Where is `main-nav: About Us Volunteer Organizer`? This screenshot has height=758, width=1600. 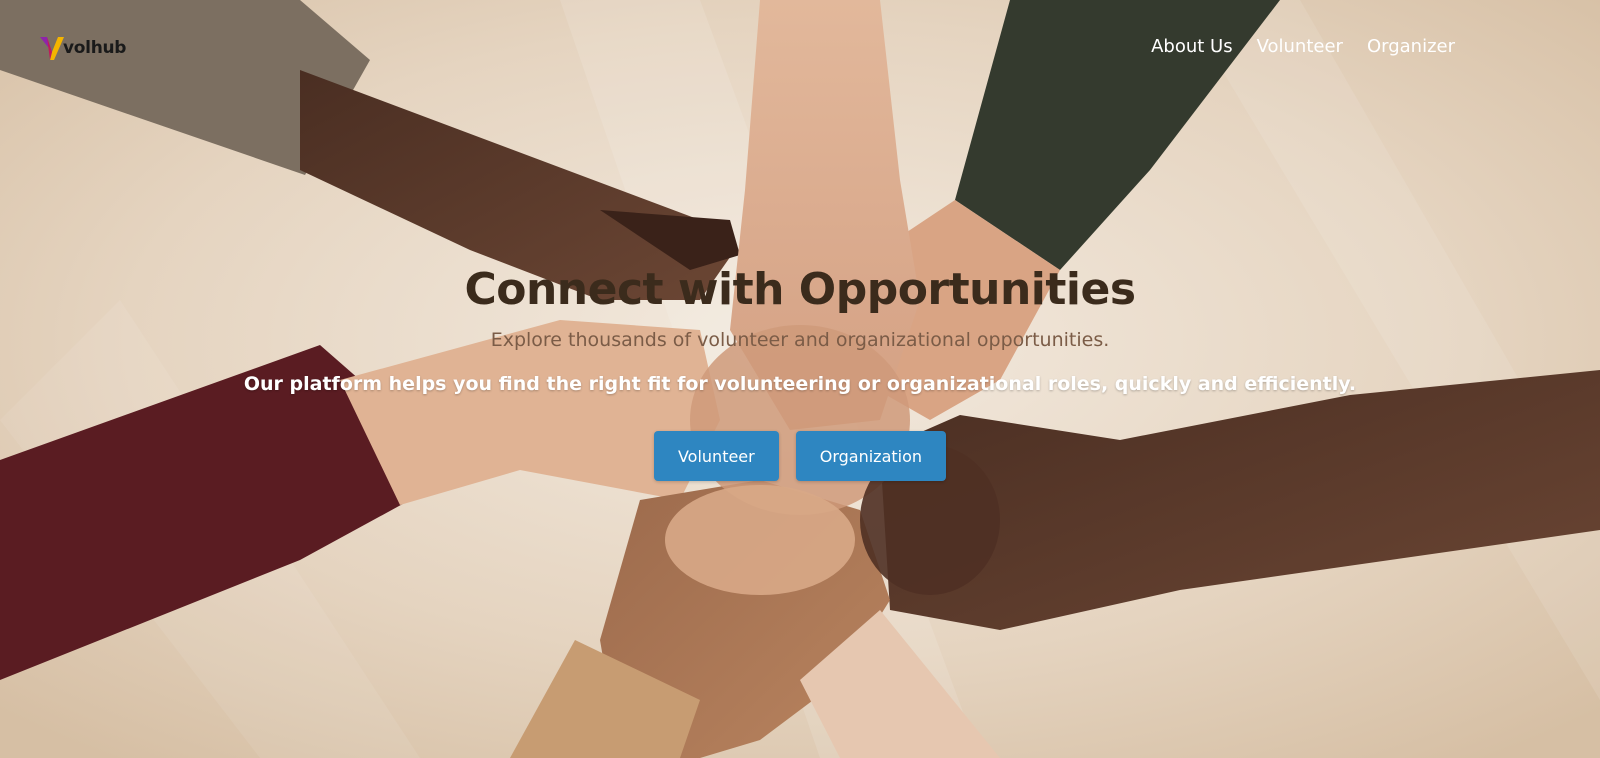
main-nav: About Us Volunteer Organizer is located at coordinates (1303, 46).